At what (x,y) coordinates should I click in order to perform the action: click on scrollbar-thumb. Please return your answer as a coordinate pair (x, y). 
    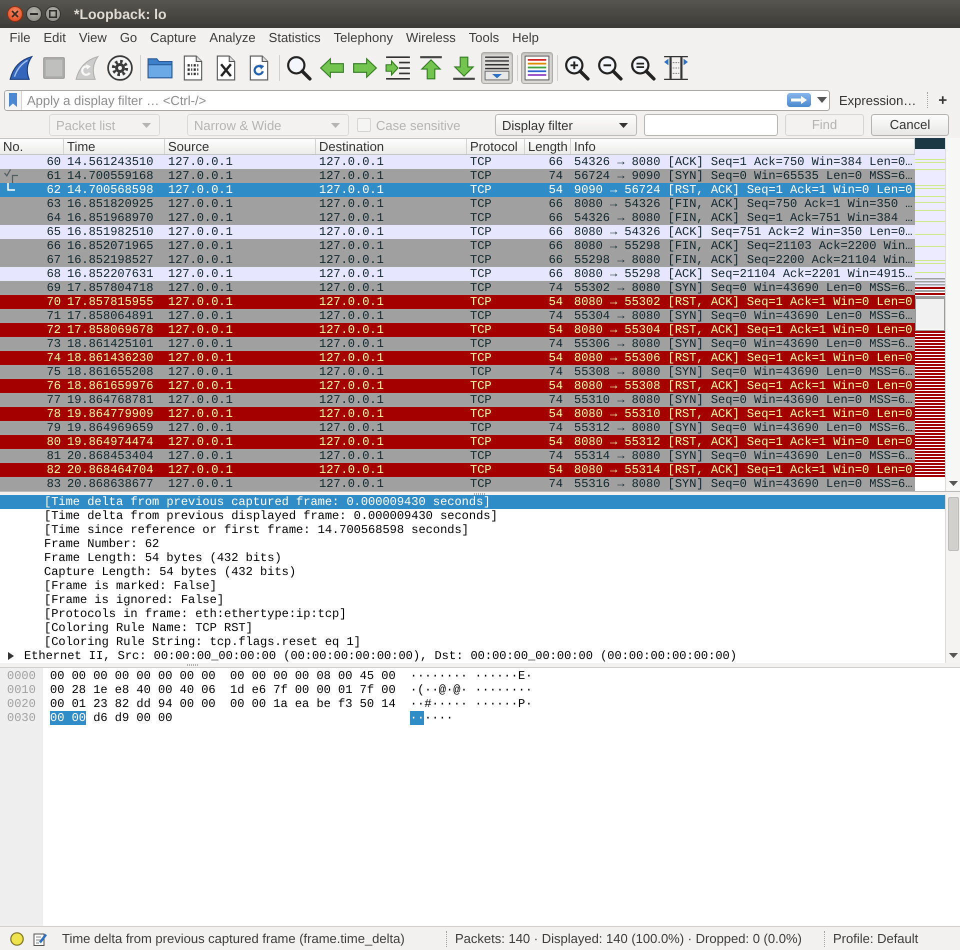
    Looking at the image, I should click on (953, 524).